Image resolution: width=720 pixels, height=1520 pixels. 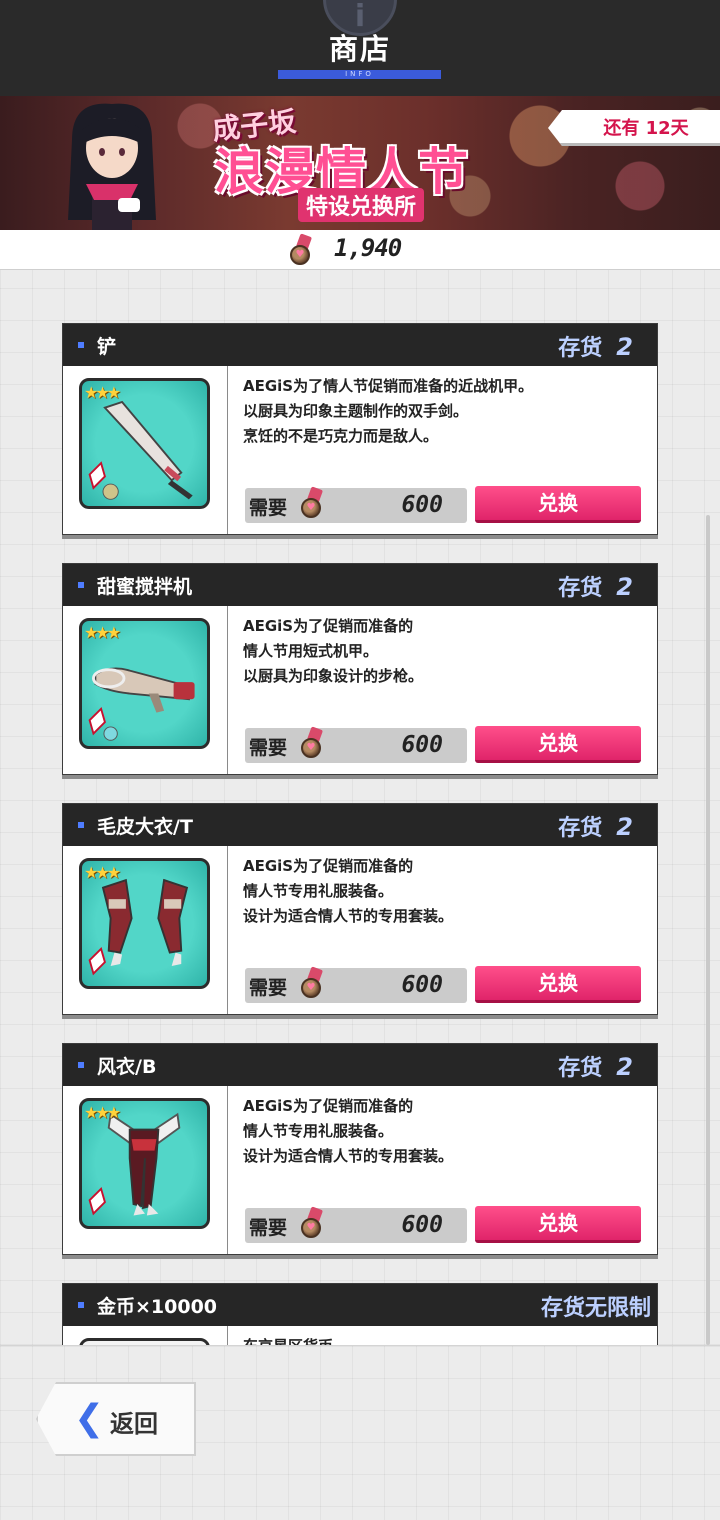 I want to click on item-description: 东京星区货币。, so click(x=443, y=1339).